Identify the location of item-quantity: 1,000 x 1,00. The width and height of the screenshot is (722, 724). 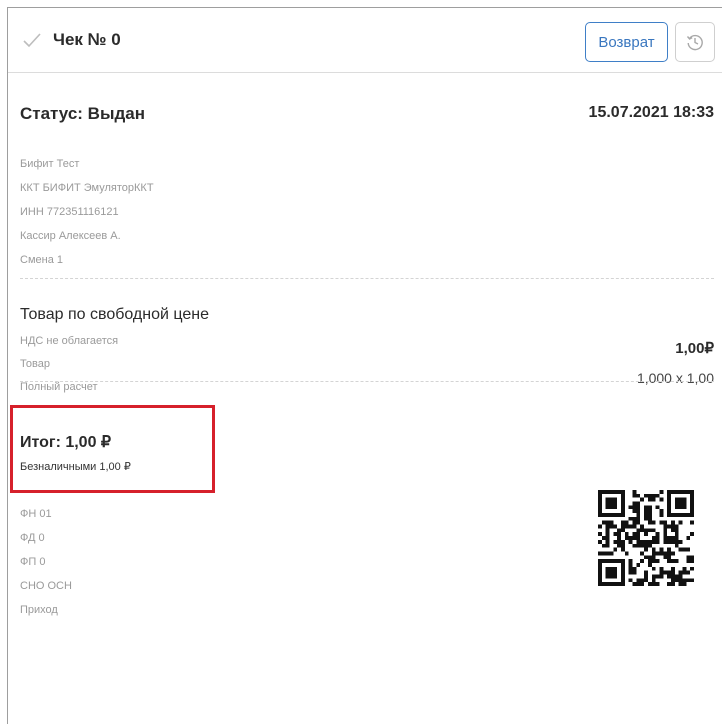
(675, 378).